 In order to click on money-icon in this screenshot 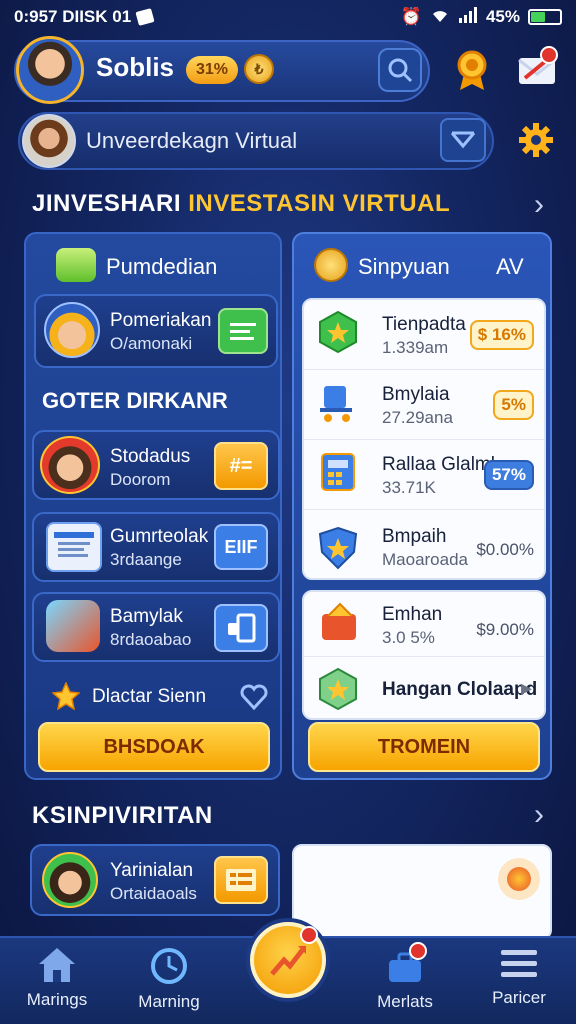, I will do `click(76, 265)`.